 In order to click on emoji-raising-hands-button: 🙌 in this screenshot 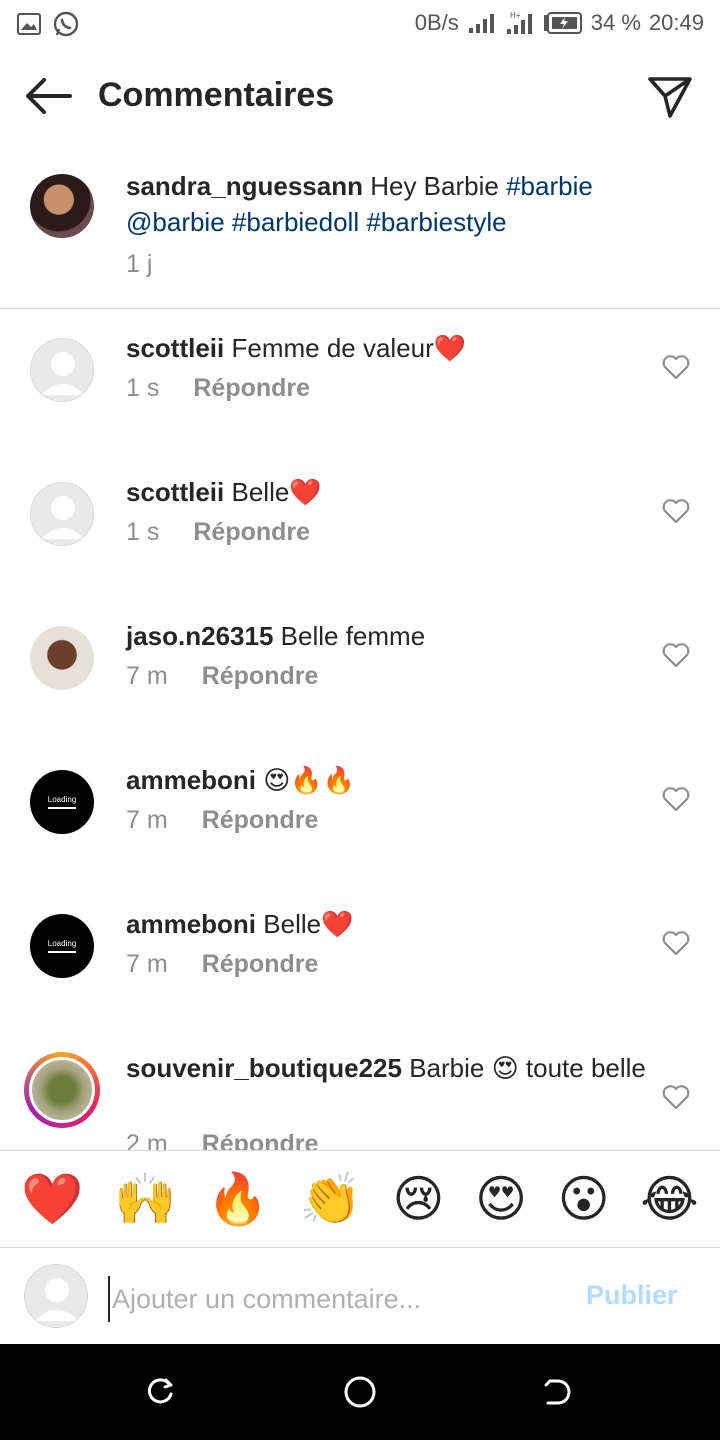, I will do `click(145, 1199)`.